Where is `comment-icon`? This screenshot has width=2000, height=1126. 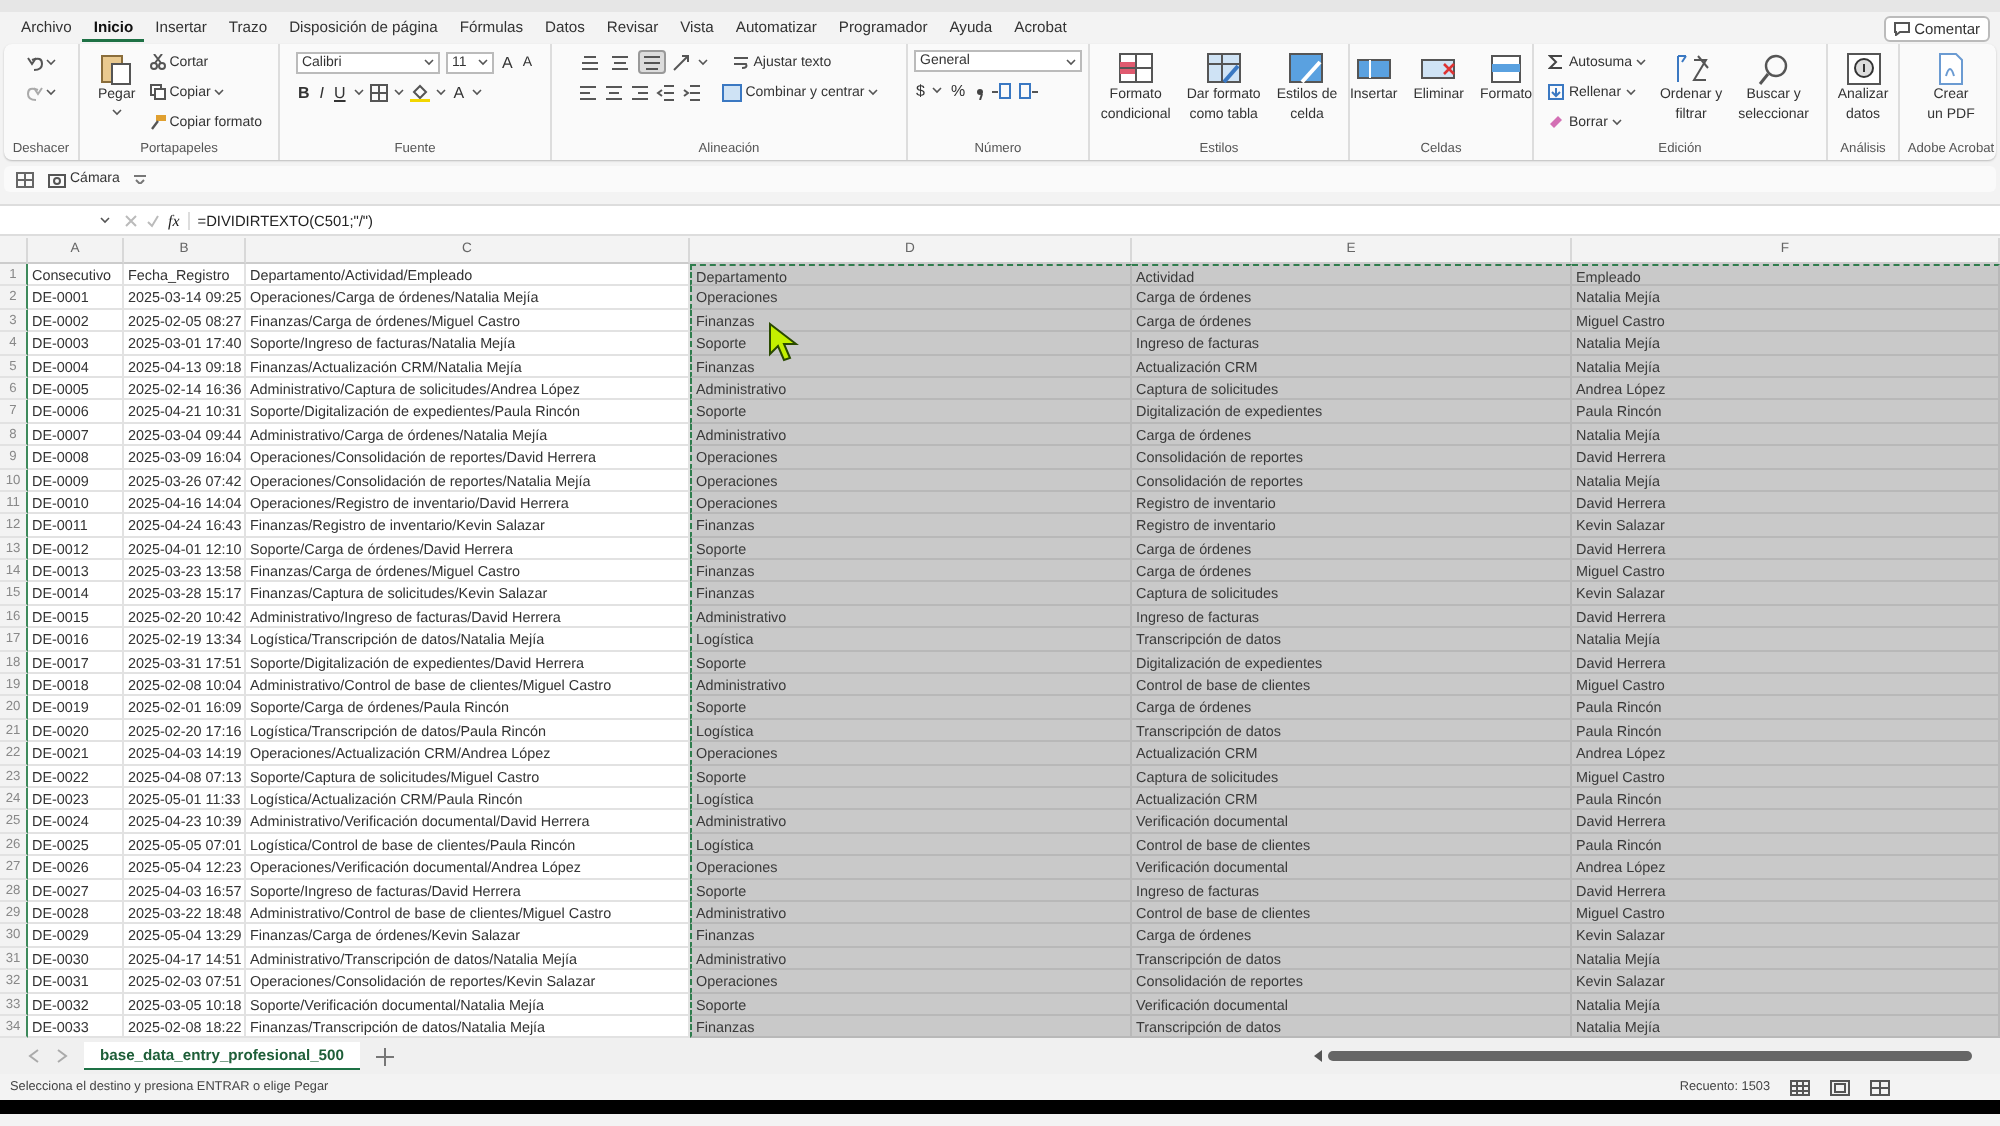 comment-icon is located at coordinates (1902, 28).